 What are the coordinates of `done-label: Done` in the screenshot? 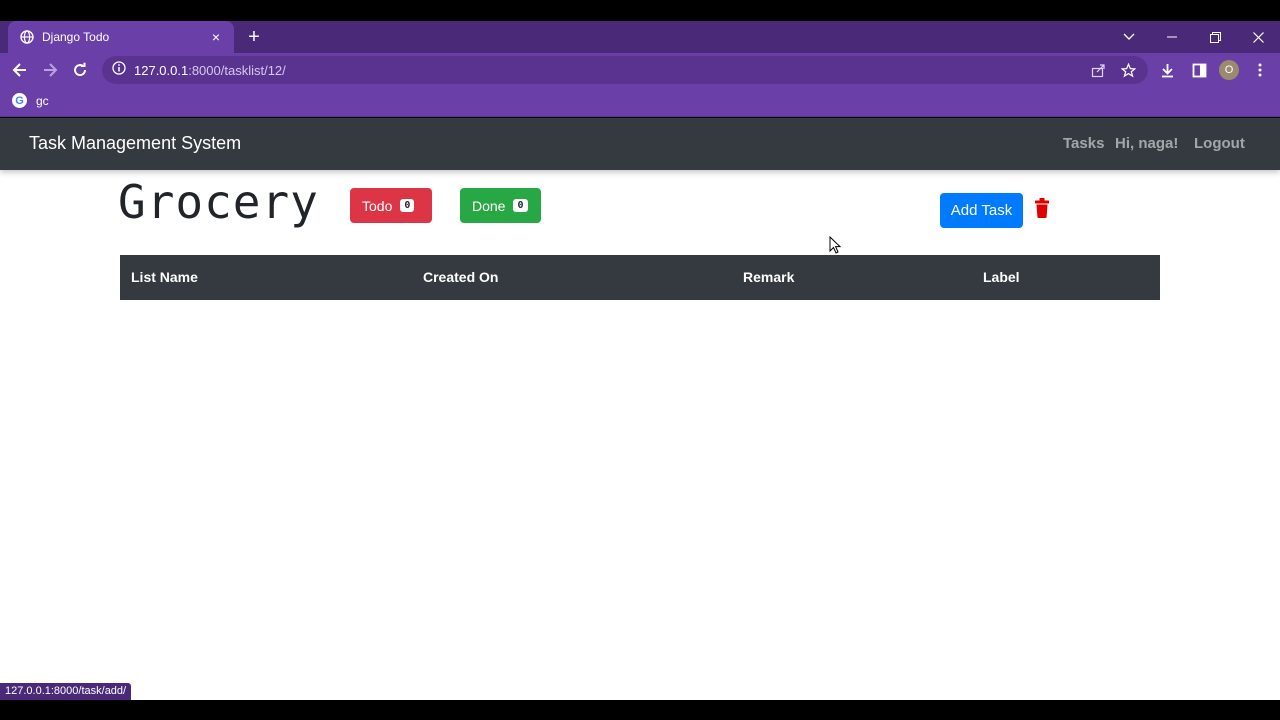 It's located at (489, 205).